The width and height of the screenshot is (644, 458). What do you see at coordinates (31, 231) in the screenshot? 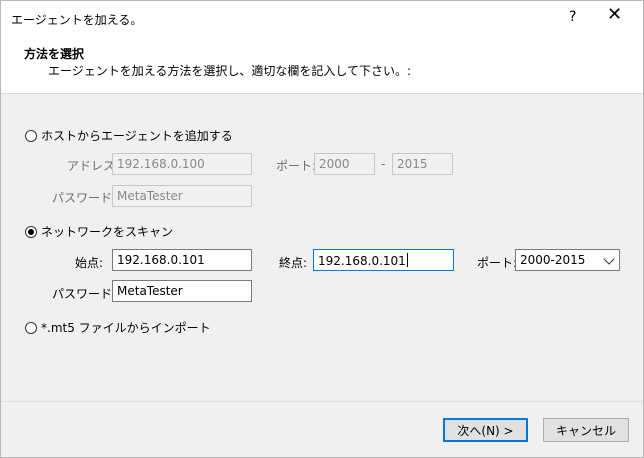
I see `radio-button-scan` at bounding box center [31, 231].